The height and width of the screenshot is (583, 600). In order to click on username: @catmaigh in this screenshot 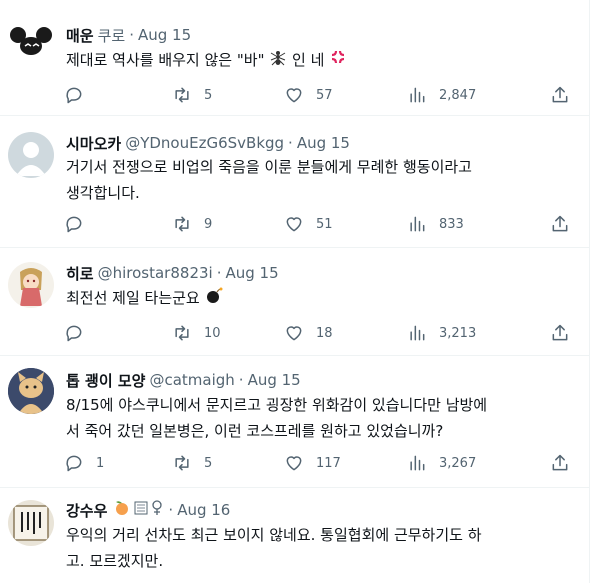, I will do `click(191, 380)`.